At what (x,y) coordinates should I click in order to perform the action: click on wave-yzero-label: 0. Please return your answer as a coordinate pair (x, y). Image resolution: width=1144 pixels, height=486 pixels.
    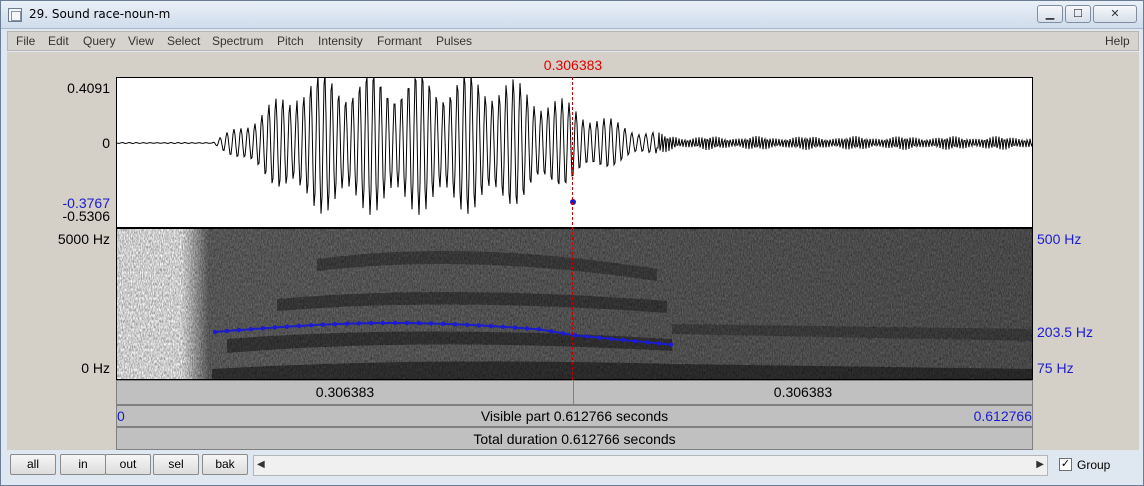
    Looking at the image, I should click on (106, 143).